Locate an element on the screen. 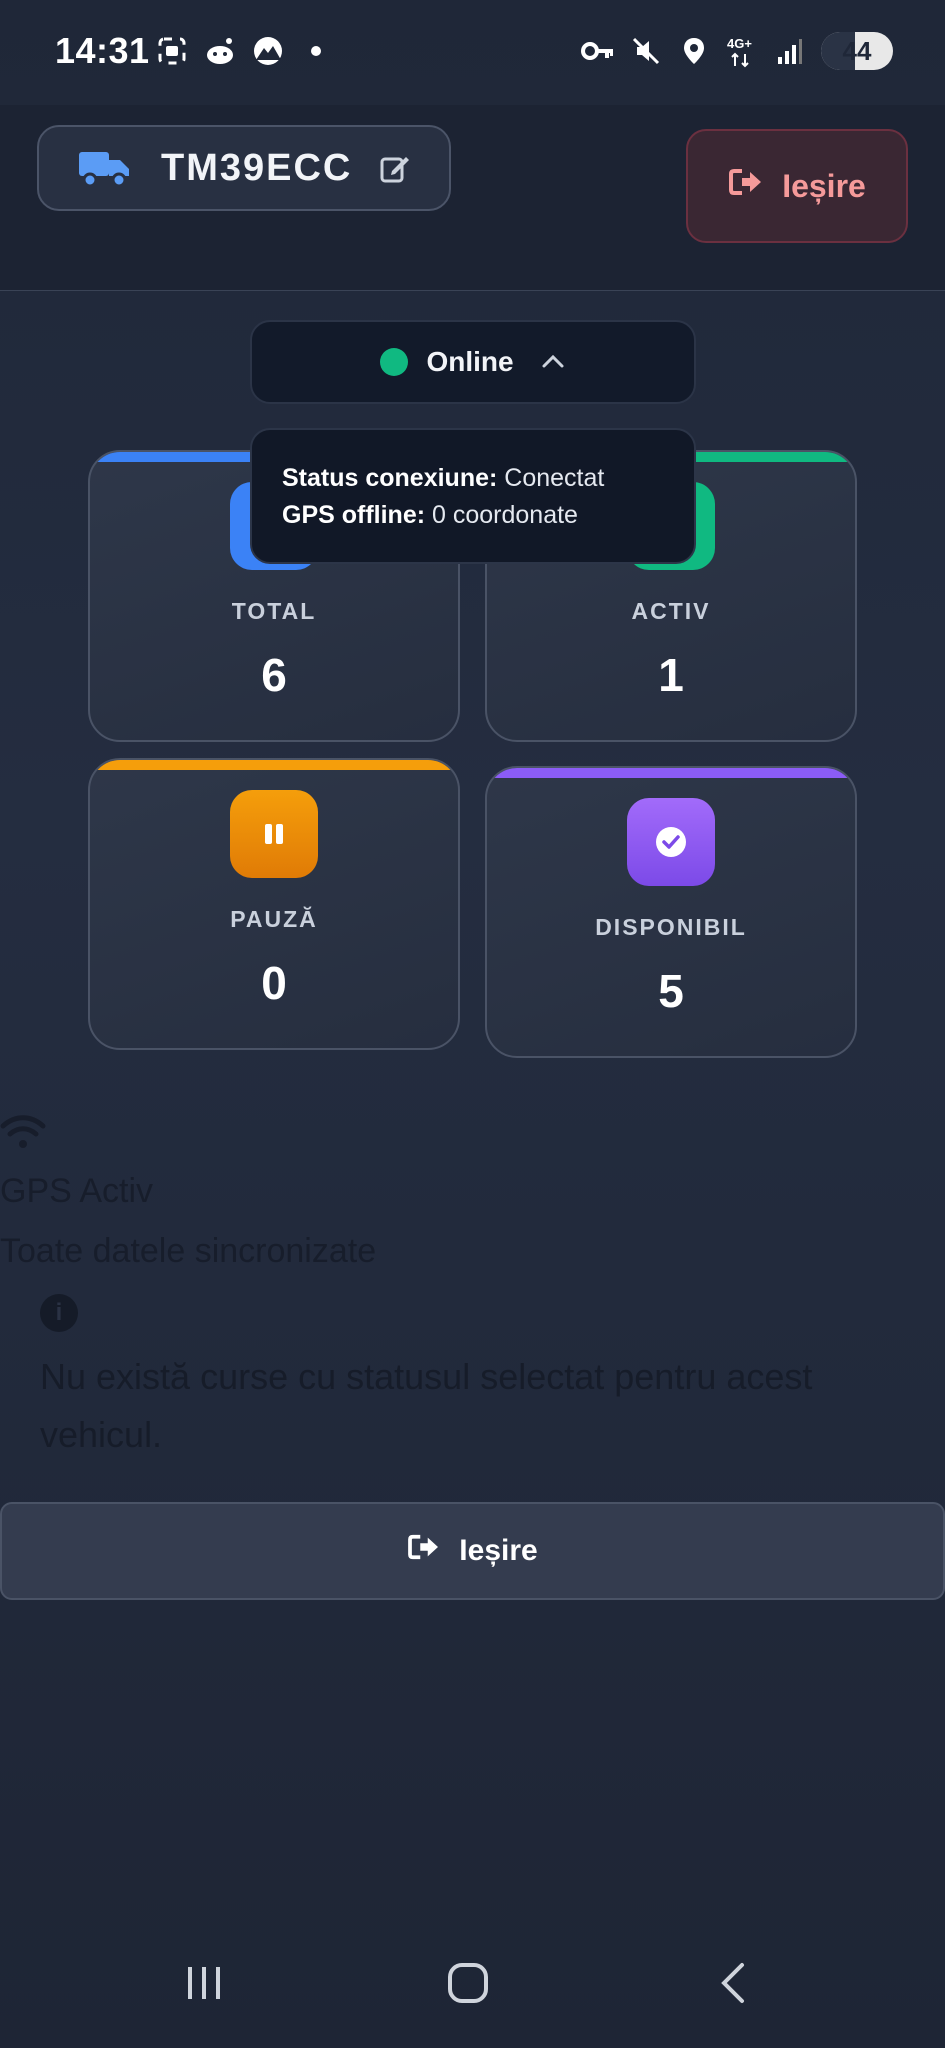 The image size is (945, 2048). network-icon: 4G+ is located at coordinates (742, 51).